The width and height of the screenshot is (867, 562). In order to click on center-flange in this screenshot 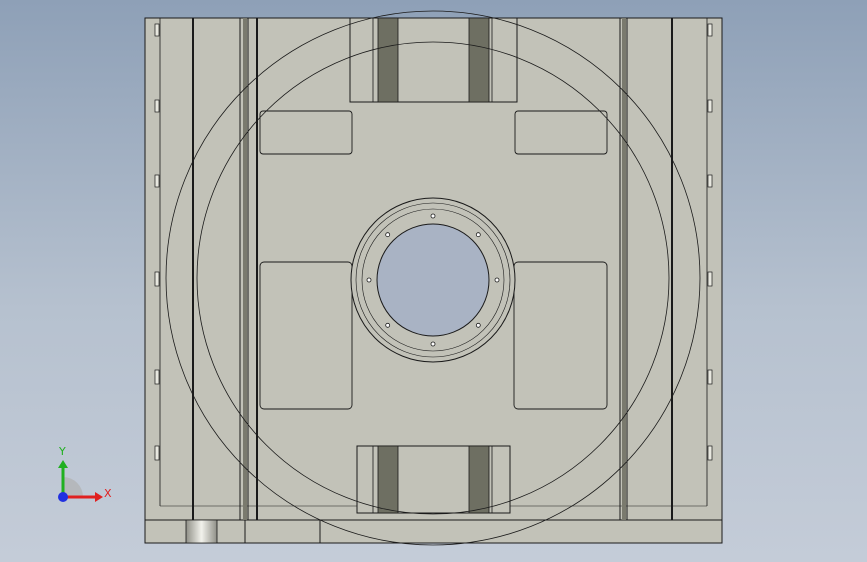, I will do `click(433, 280)`.